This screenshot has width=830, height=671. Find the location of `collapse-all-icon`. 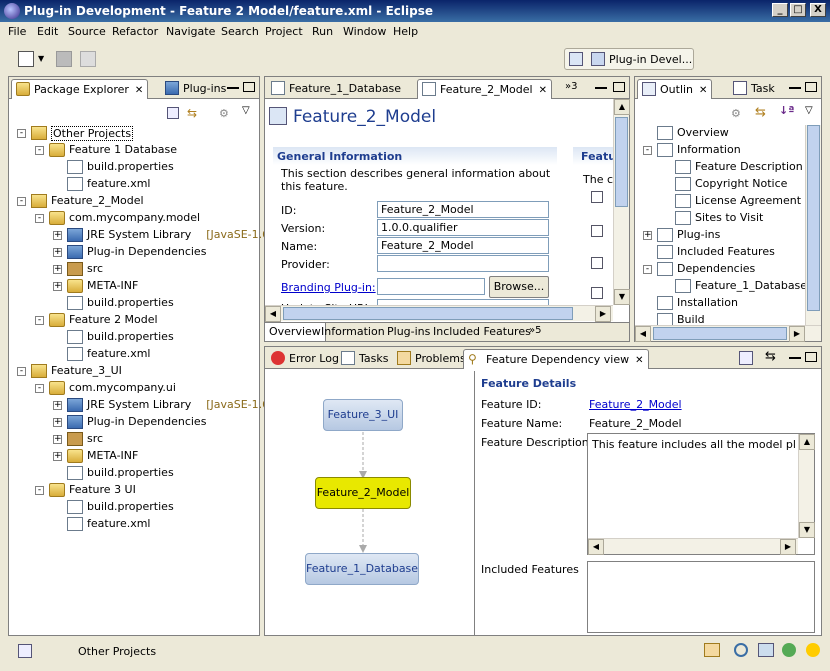

collapse-all-icon is located at coordinates (173, 113).